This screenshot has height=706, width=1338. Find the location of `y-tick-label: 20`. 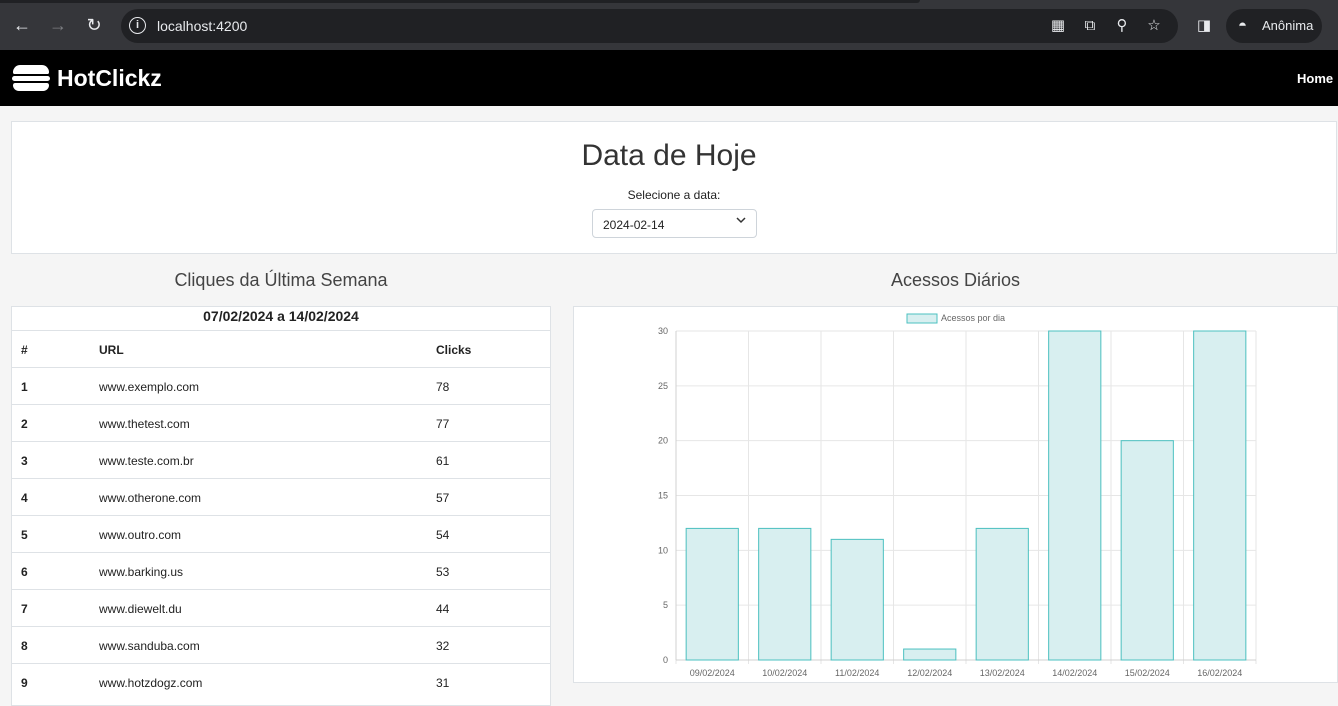

y-tick-label: 20 is located at coordinates (663, 441).